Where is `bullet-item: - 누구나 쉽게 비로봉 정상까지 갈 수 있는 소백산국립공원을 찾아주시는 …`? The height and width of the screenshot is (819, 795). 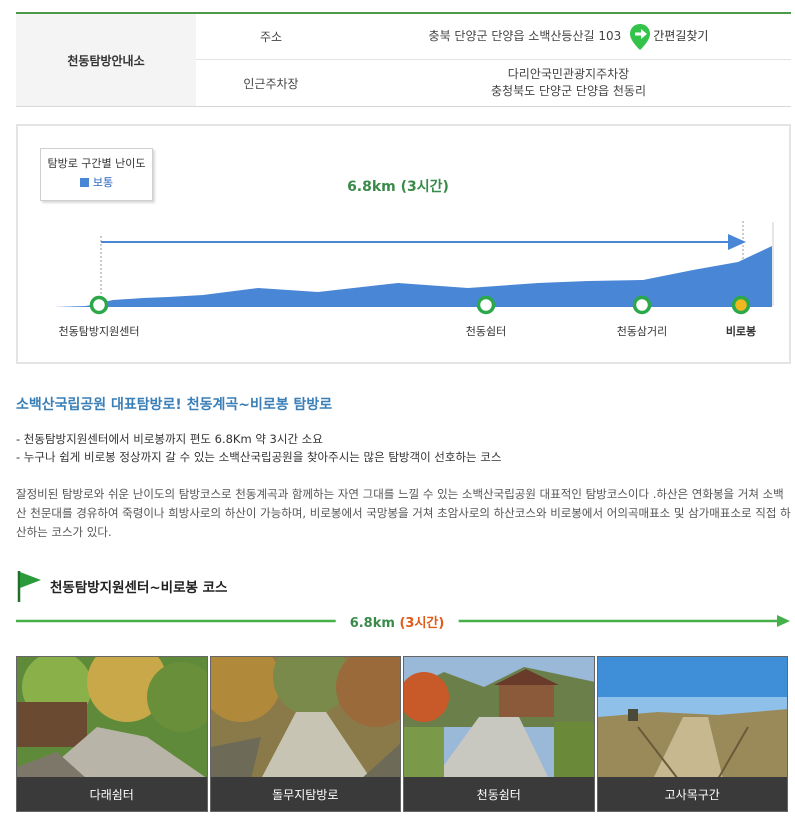
bullet-item: - 누구나 쉽게 비로봉 정상까지 갈 수 있는 소백산국립공원을 찾아주시는 … is located at coordinates (259, 457).